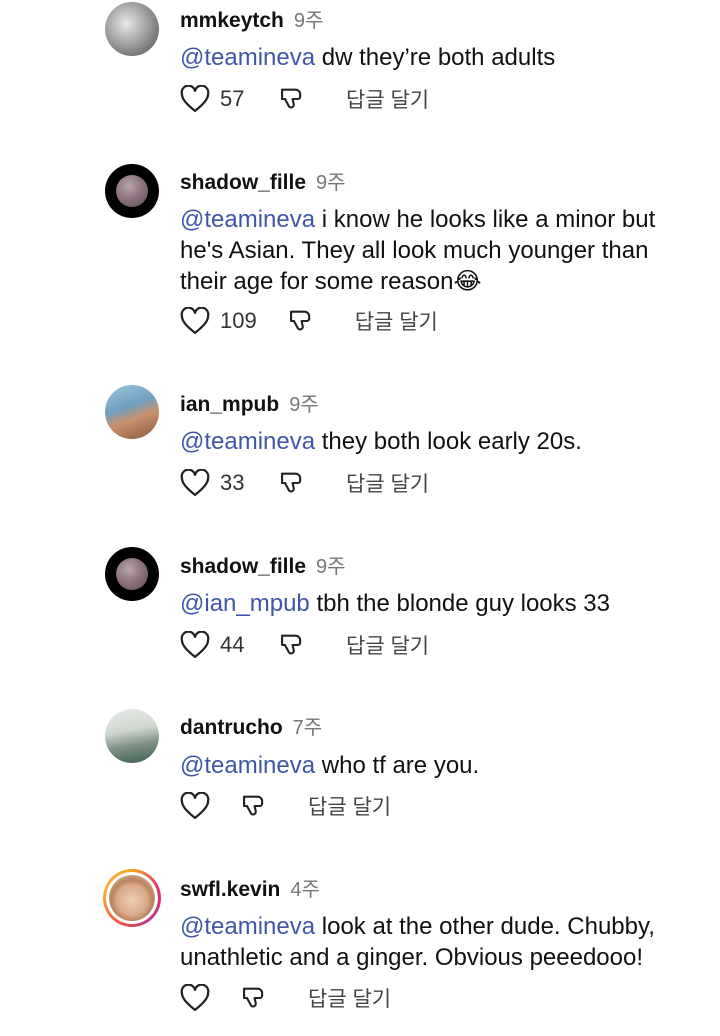  I want to click on comment-body: dw they’re both adults, so click(435, 57).